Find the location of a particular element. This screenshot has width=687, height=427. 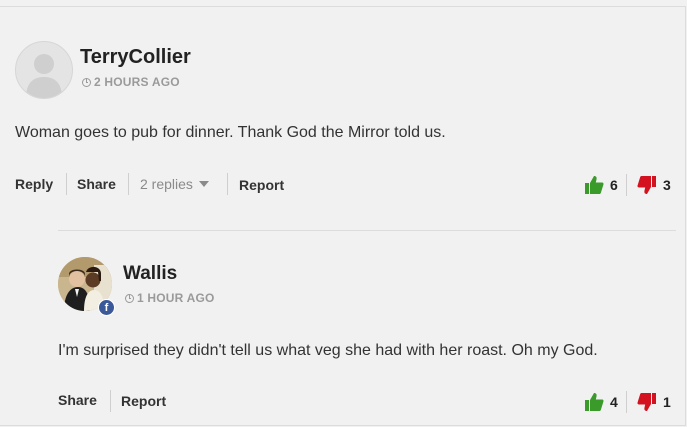

upvote-button: 4 is located at coordinates (601, 402).